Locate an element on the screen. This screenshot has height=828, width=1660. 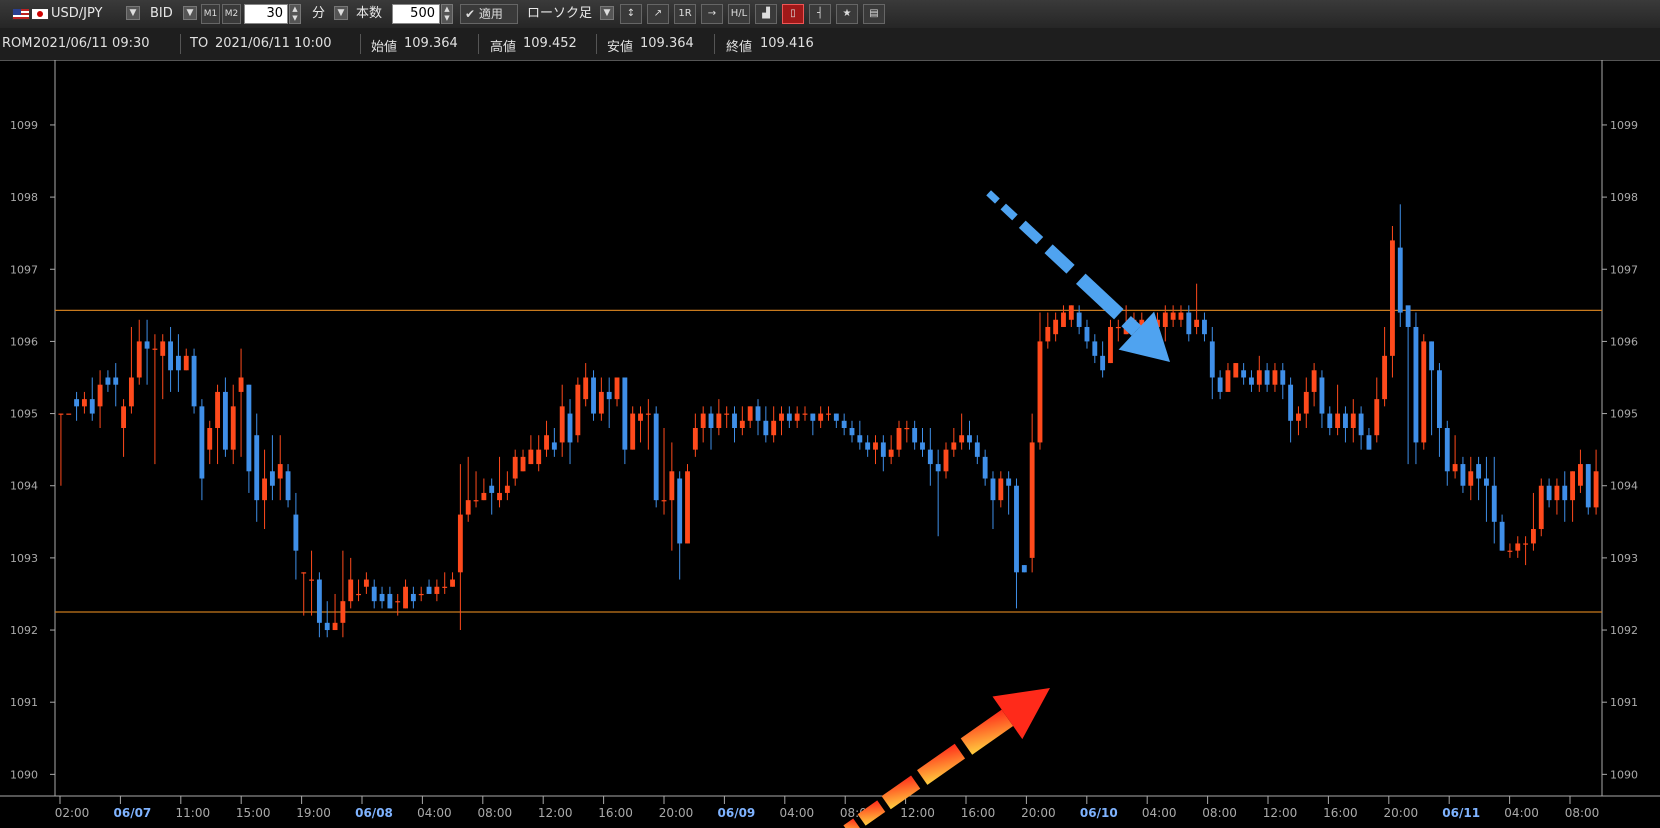
line-icon: → is located at coordinates (712, 14).